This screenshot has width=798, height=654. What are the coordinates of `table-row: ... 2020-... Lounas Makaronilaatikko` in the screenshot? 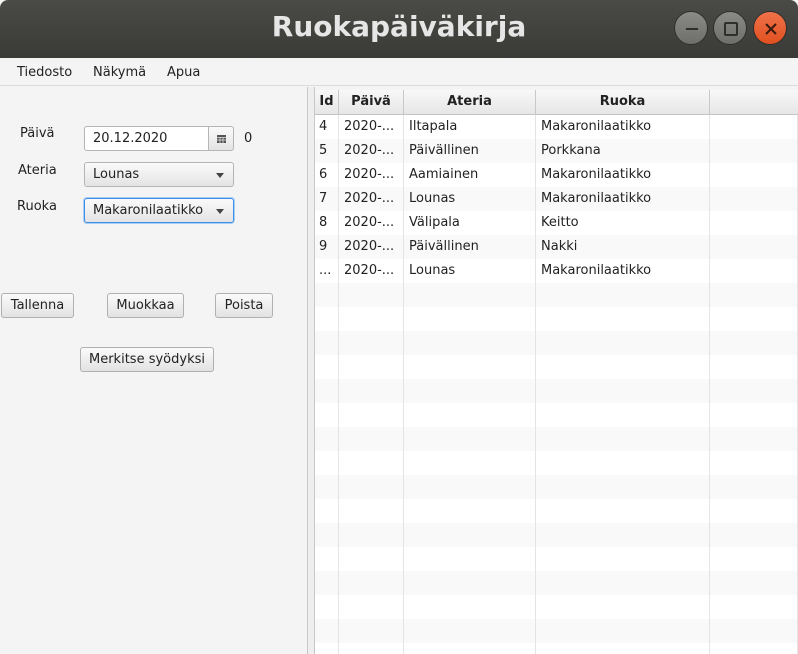 It's located at (556, 271).